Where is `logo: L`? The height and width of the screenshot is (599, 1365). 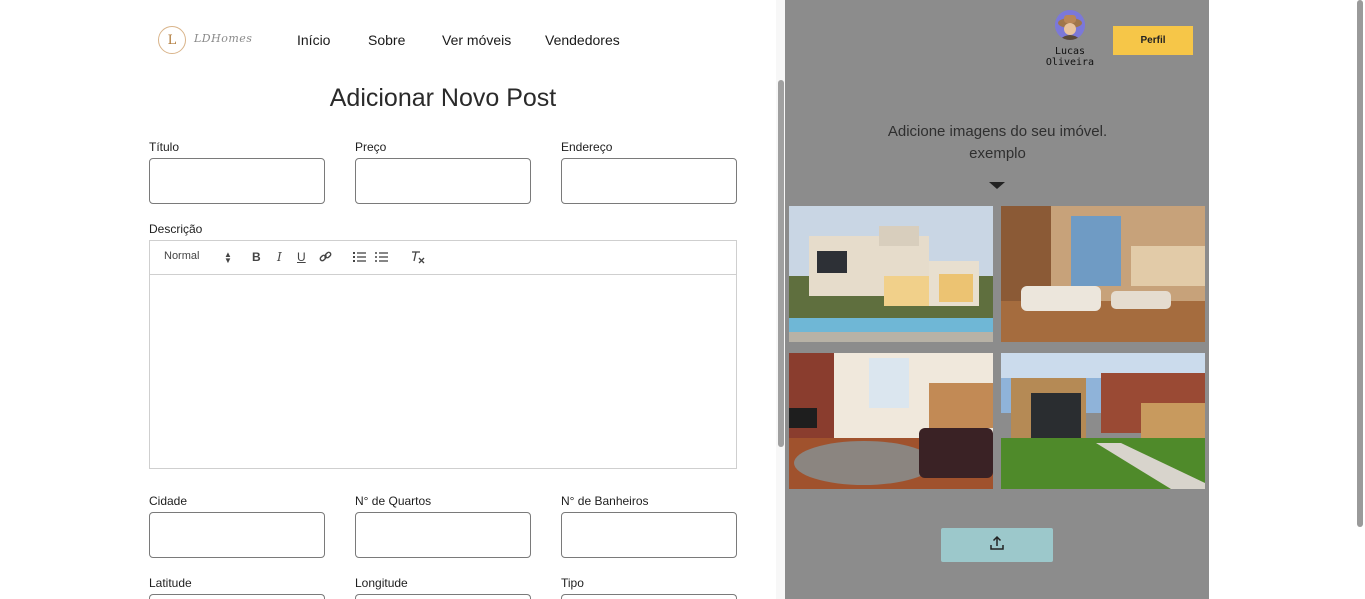
logo: L is located at coordinates (172, 40).